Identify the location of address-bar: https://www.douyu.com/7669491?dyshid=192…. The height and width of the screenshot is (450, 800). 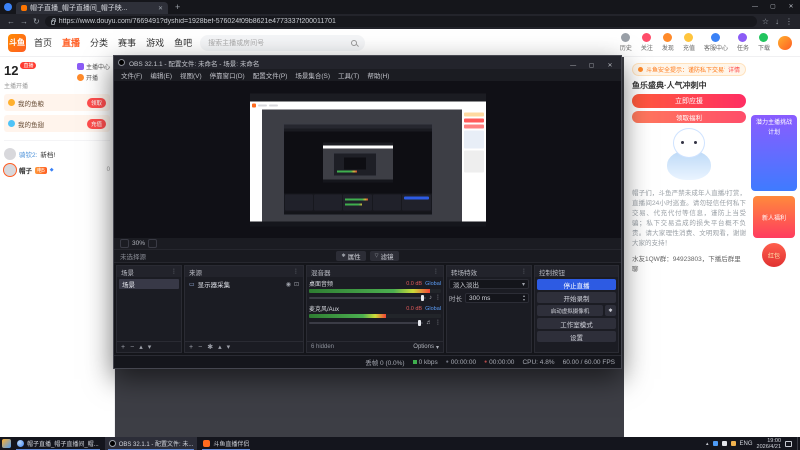
(400, 21).